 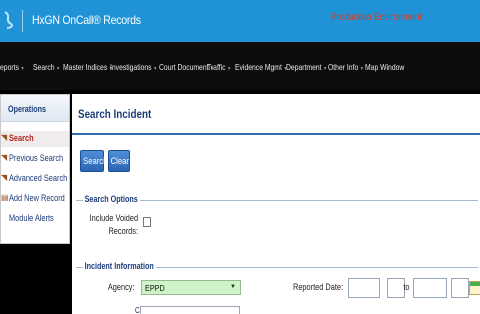 What do you see at coordinates (364, 288) in the screenshot?
I see `reported-date-from-input` at bounding box center [364, 288].